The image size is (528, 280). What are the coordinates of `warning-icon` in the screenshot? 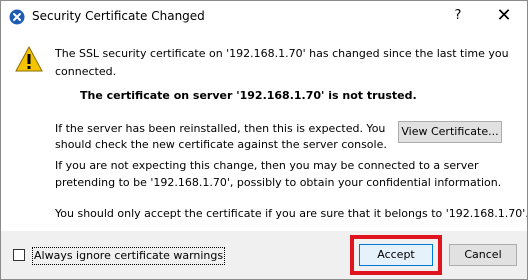 It's located at (29, 59).